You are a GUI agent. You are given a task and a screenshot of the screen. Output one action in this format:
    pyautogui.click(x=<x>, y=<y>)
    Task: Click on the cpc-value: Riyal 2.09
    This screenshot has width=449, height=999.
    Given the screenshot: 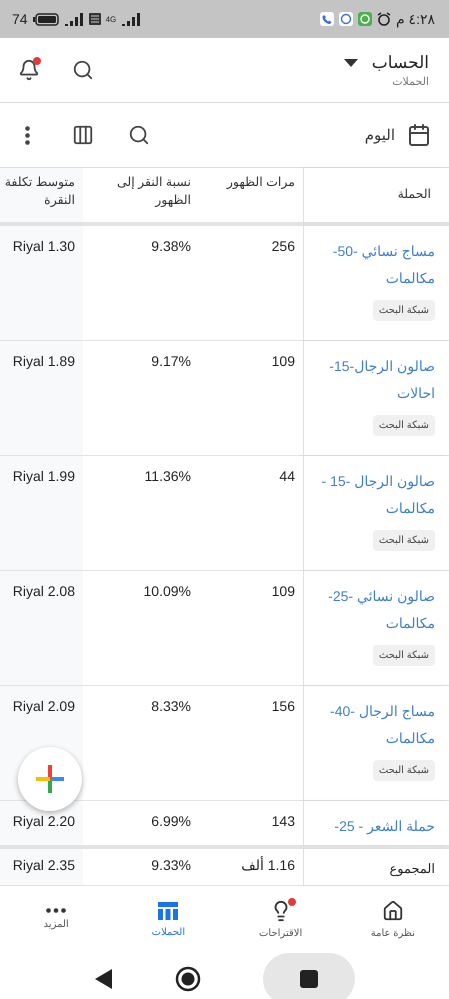 What is the action you would take?
    pyautogui.click(x=43, y=706)
    